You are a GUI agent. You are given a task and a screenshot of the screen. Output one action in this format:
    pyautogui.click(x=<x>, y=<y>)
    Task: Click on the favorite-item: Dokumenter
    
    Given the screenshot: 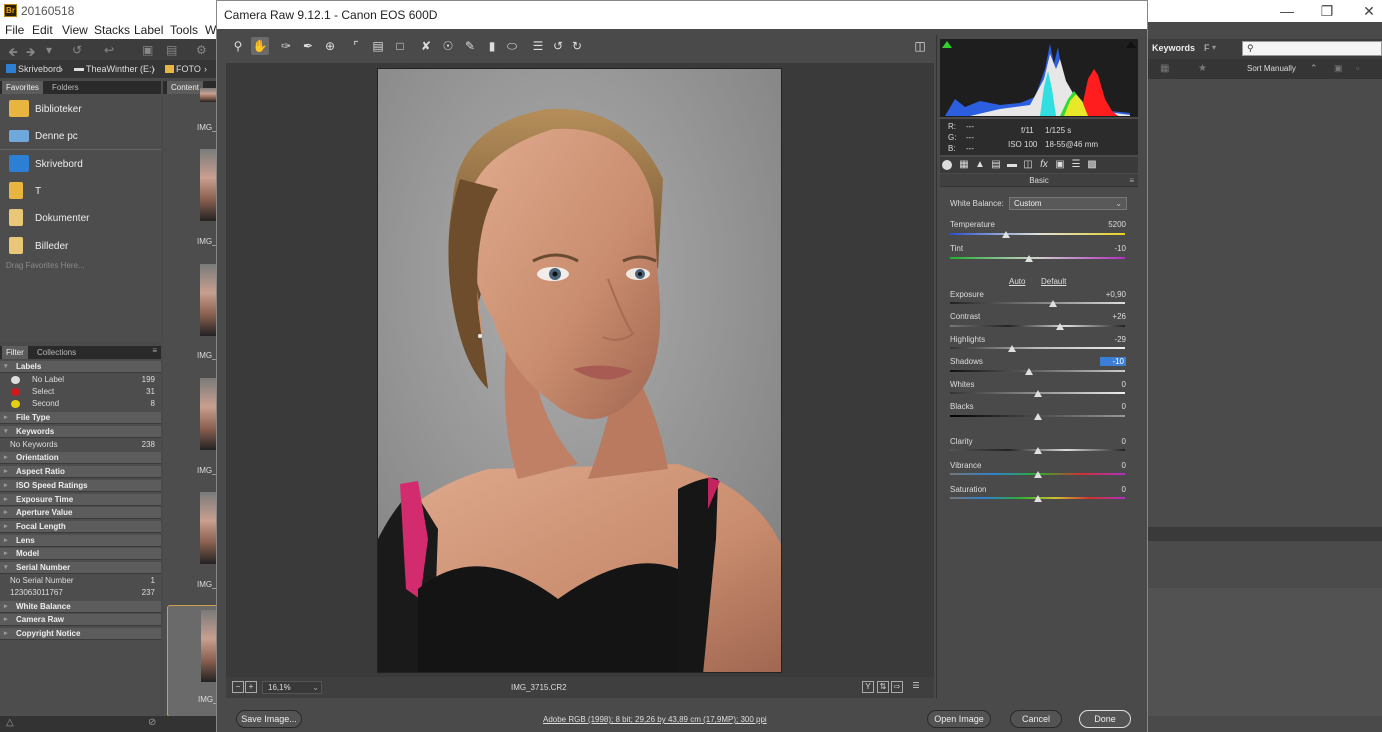 What is the action you would take?
    pyautogui.click(x=80, y=218)
    